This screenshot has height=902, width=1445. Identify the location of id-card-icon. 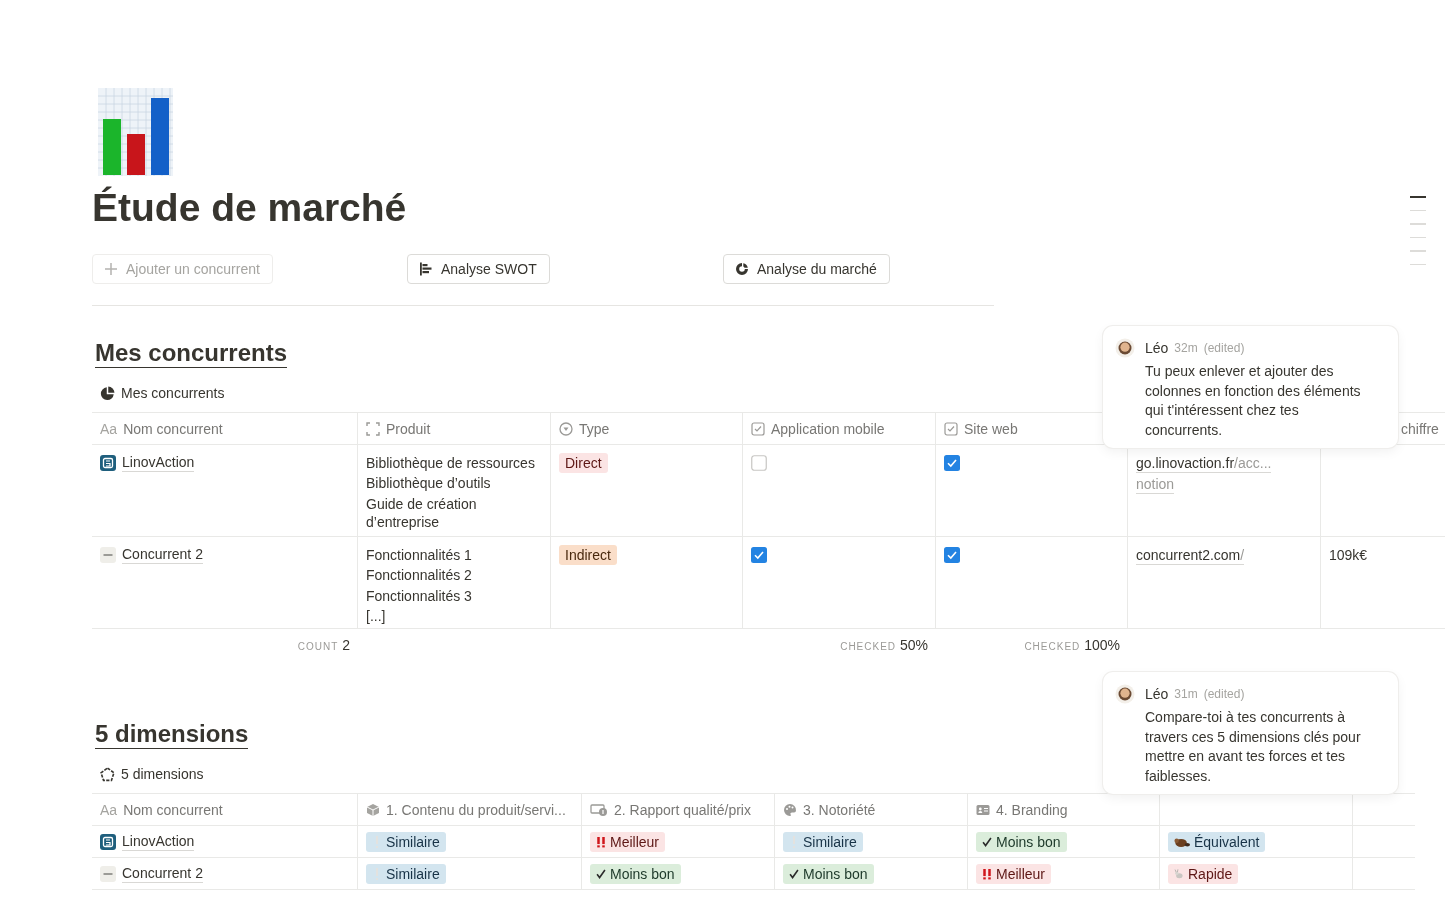
(983, 809).